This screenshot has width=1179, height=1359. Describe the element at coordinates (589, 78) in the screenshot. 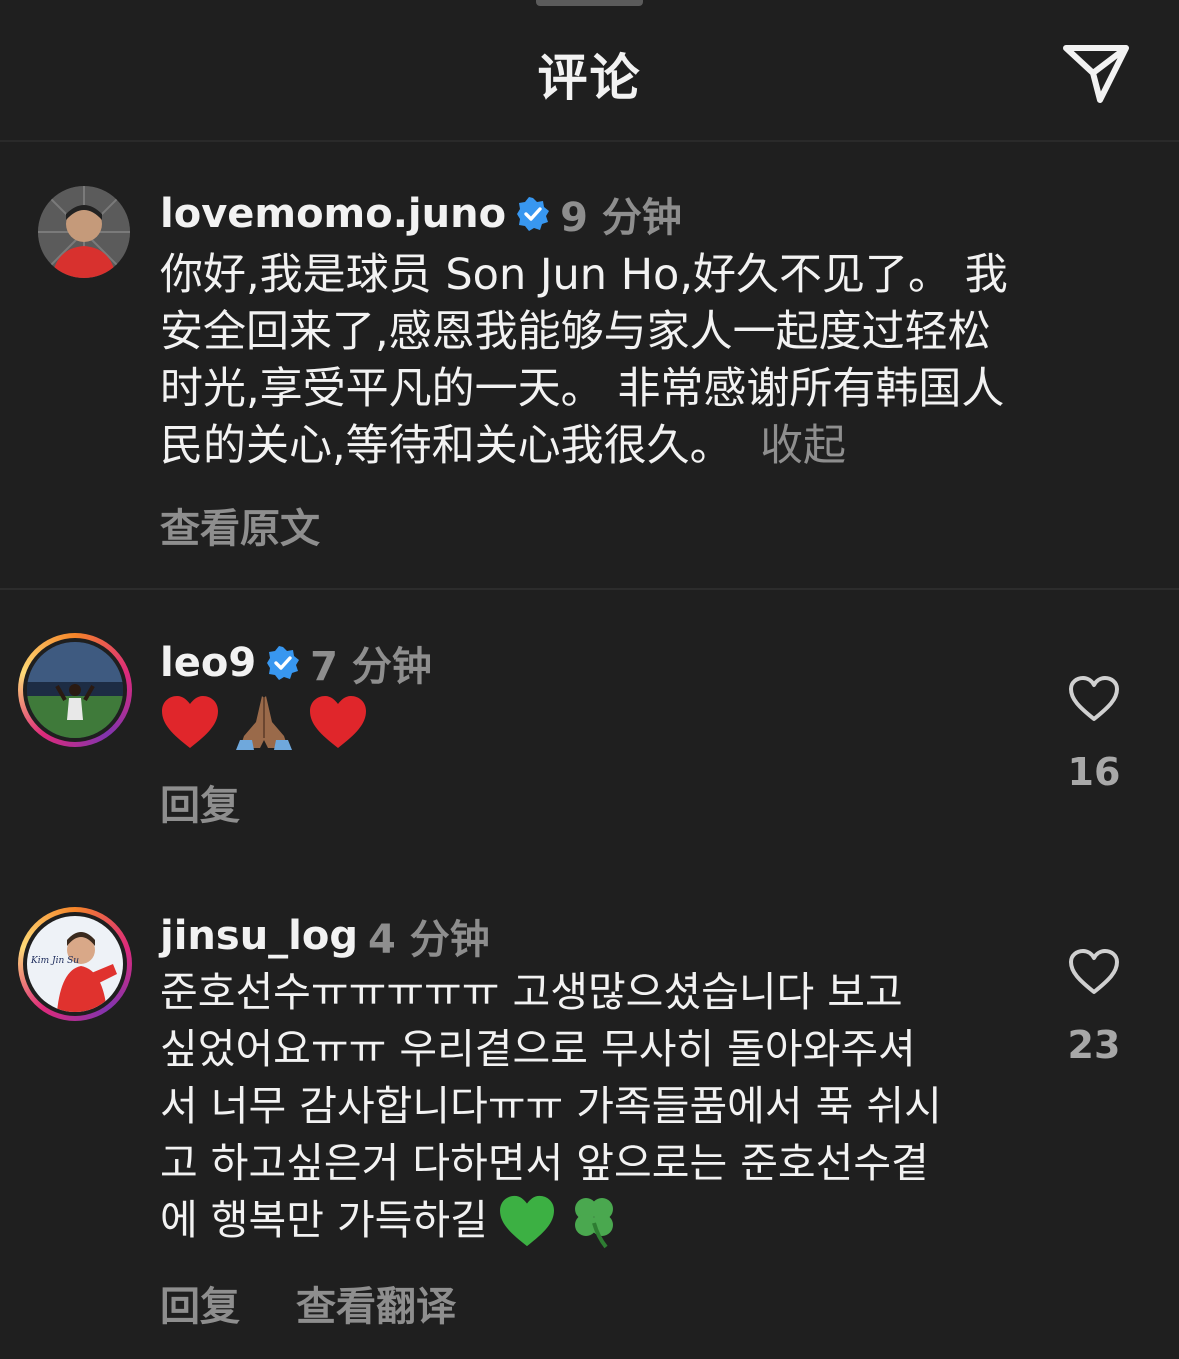

I see `page-title: 评论` at that location.